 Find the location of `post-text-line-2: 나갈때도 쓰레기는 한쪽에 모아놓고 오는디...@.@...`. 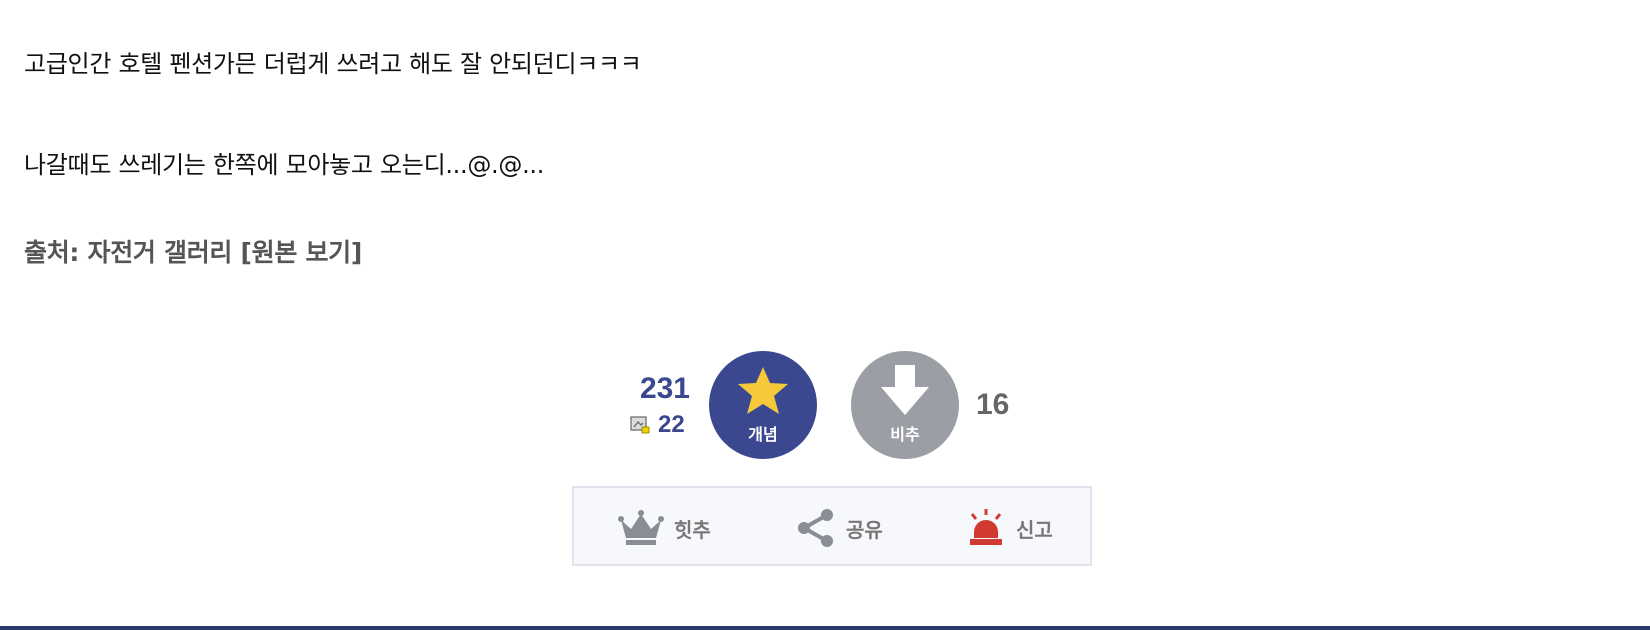

post-text-line-2: 나갈때도 쓰레기는 한쪽에 모아놓고 오는디...@.@... is located at coordinates (284, 165).